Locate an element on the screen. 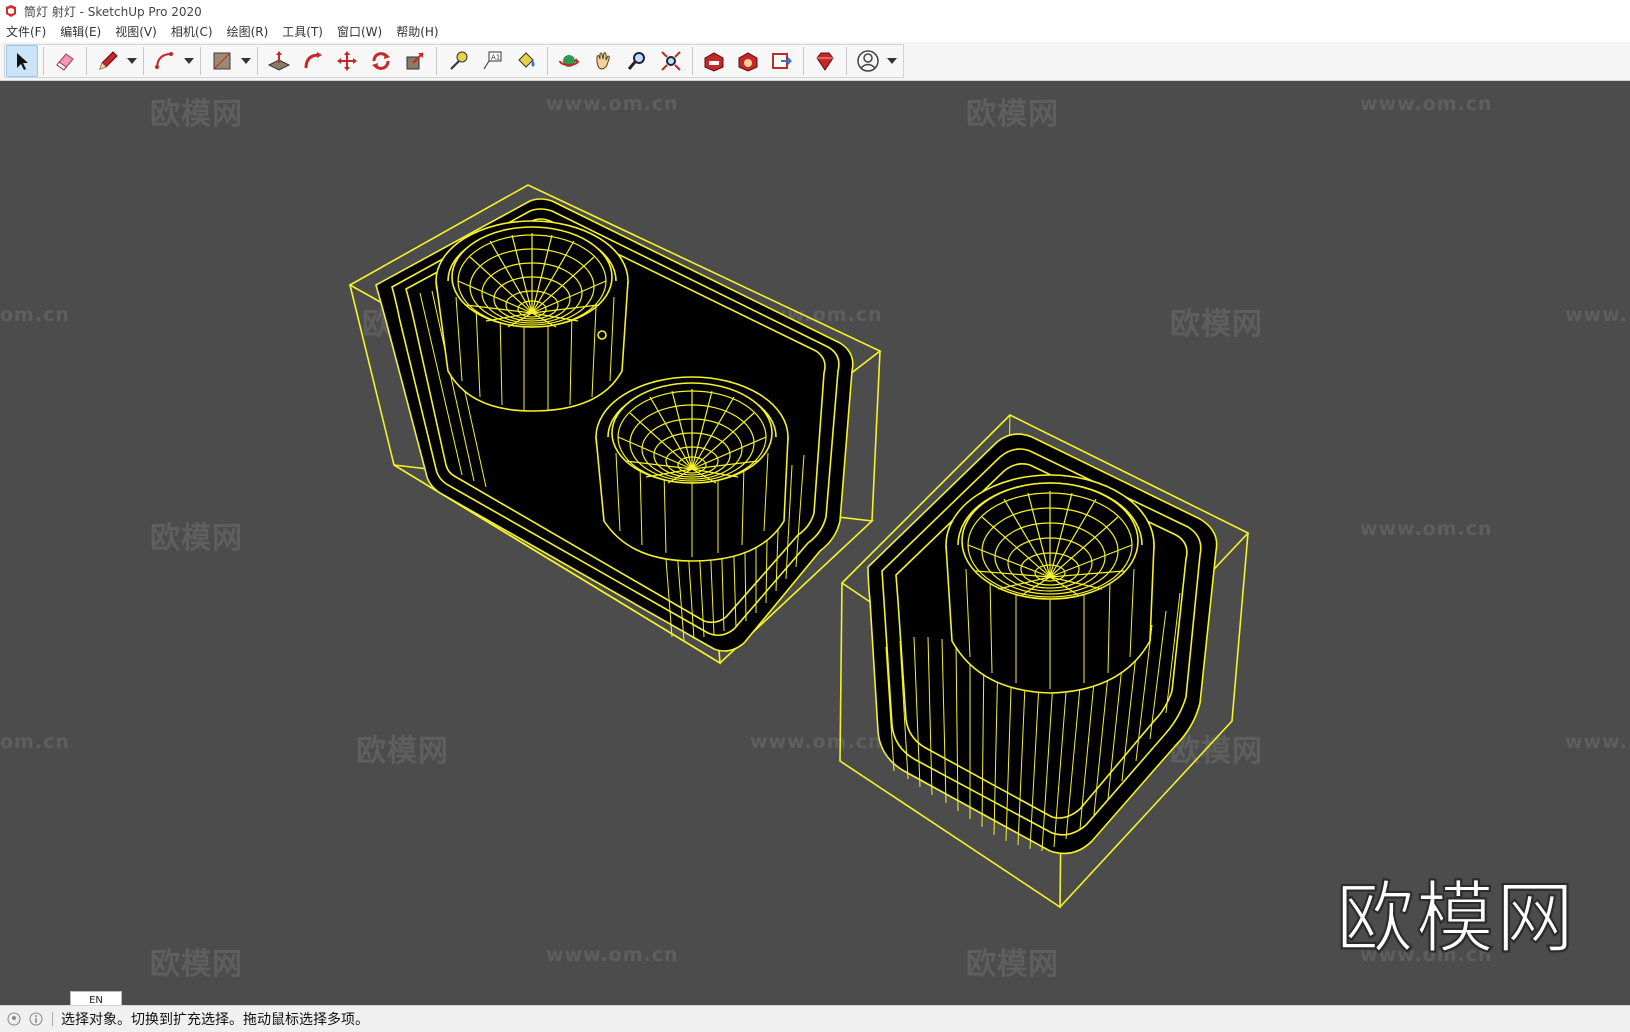 Image resolution: width=1630 pixels, height=1032 pixels. text-label-icon: A1 is located at coordinates (492, 60).